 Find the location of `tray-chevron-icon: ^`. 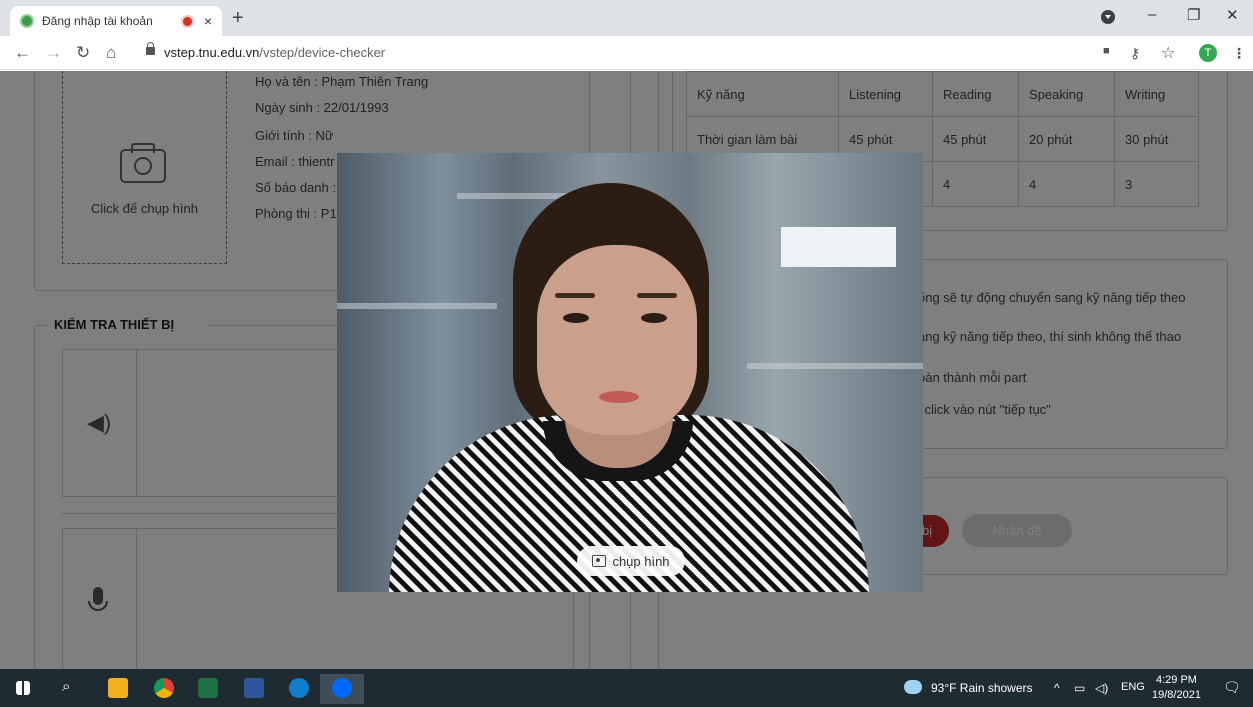

tray-chevron-icon: ^ is located at coordinates (1057, 688).